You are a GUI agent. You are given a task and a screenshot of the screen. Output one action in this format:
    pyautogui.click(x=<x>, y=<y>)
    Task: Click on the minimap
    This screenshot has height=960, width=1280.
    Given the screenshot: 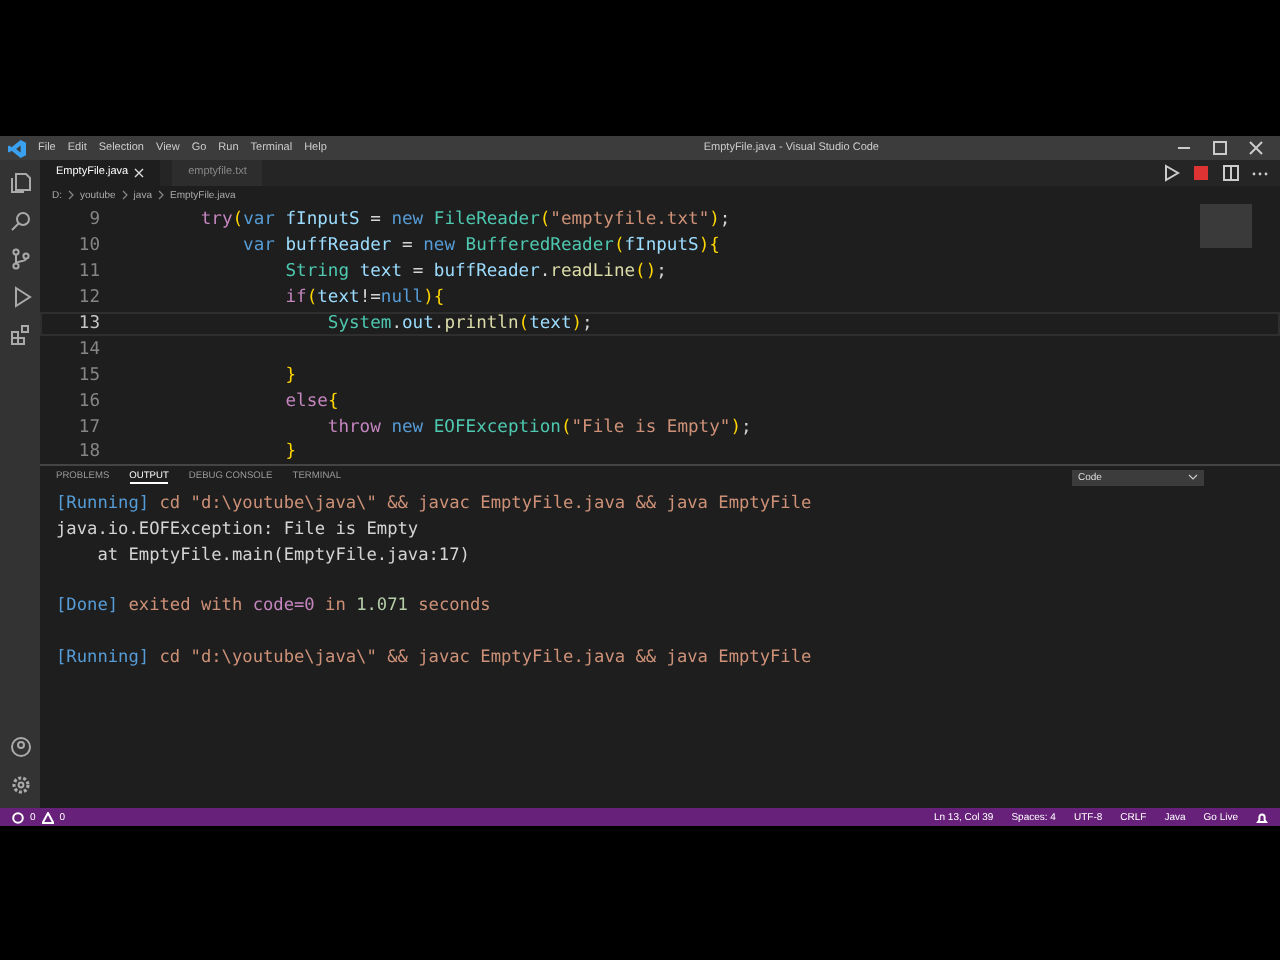 What is the action you would take?
    pyautogui.click(x=1226, y=226)
    